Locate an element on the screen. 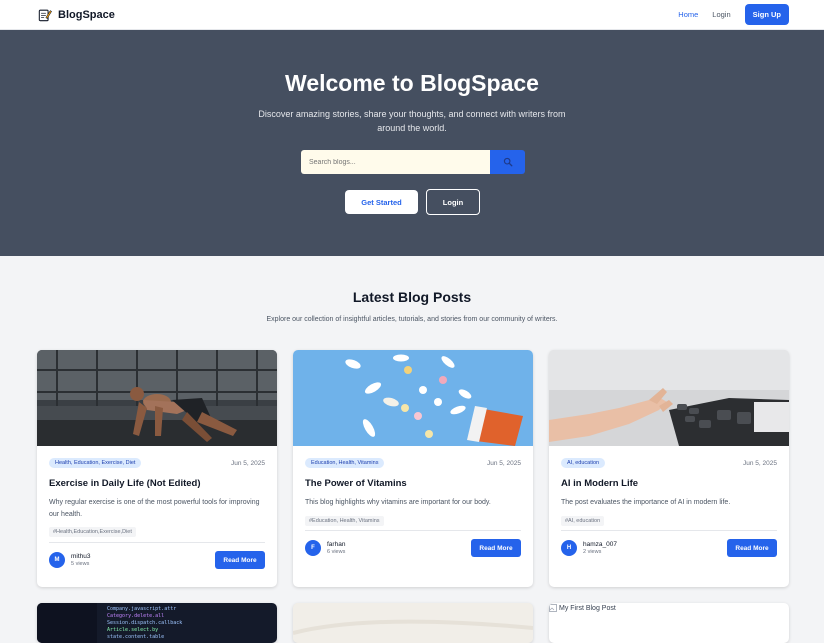 This screenshot has width=824, height=643. view-count: 6 views is located at coordinates (336, 552).